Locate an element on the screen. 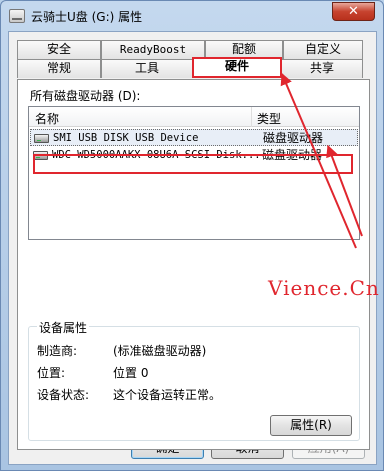 This screenshot has width=384, height=471. window-title: 云骑士U盘 (G:) 属性 is located at coordinates (87, 17).